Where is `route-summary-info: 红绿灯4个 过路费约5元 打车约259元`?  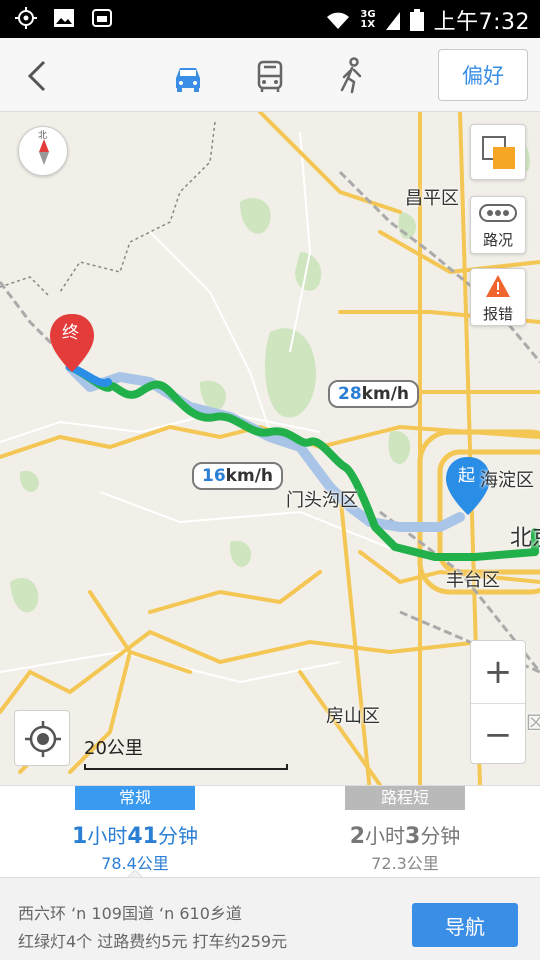 route-summary-info: 红绿灯4个 过路费约5元 打车约259元 is located at coordinates (153, 941).